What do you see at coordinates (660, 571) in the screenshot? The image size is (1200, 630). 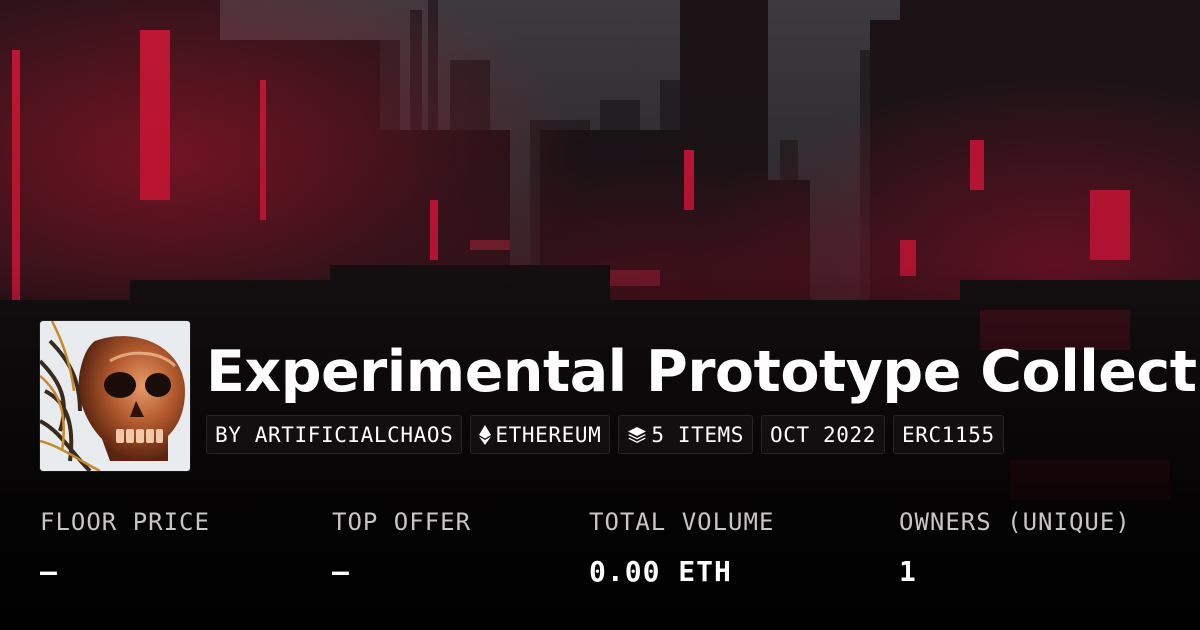 I see `stat-total-volume-value: 0.00 ETH` at bounding box center [660, 571].